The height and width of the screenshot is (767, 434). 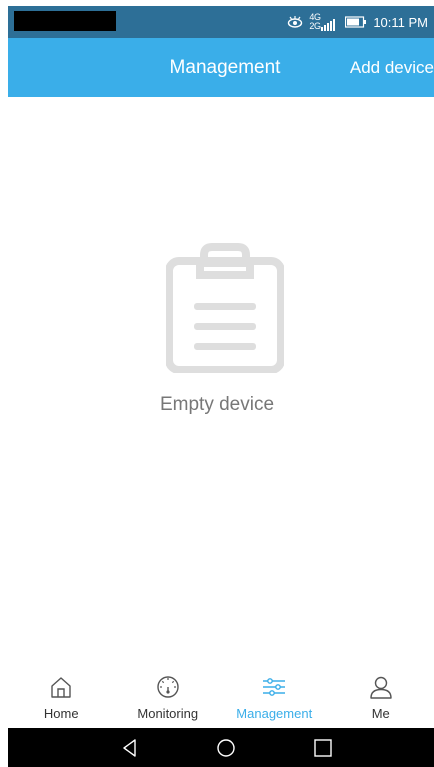 I want to click on status-time: 10:11 PM, so click(x=400, y=22).